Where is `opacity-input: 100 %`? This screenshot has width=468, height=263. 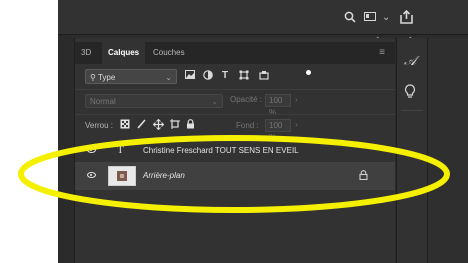 opacity-input: 100 % is located at coordinates (278, 105).